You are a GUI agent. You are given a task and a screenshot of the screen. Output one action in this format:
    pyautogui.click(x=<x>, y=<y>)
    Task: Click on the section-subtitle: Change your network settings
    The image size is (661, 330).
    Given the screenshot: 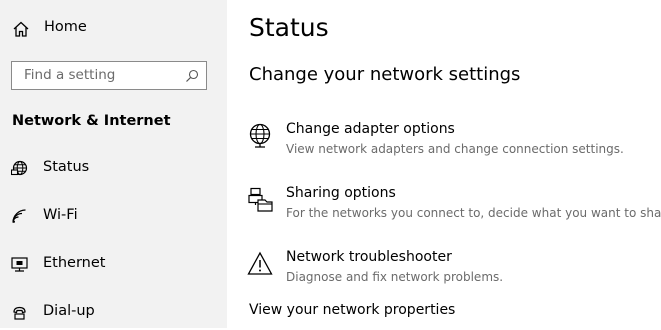 What is the action you would take?
    pyautogui.click(x=385, y=74)
    